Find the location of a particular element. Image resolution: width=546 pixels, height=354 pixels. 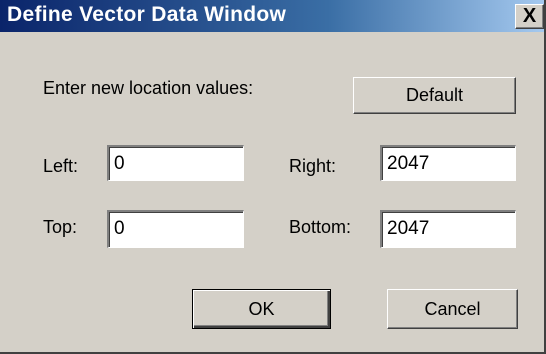

left-input: 0 is located at coordinates (175, 163).